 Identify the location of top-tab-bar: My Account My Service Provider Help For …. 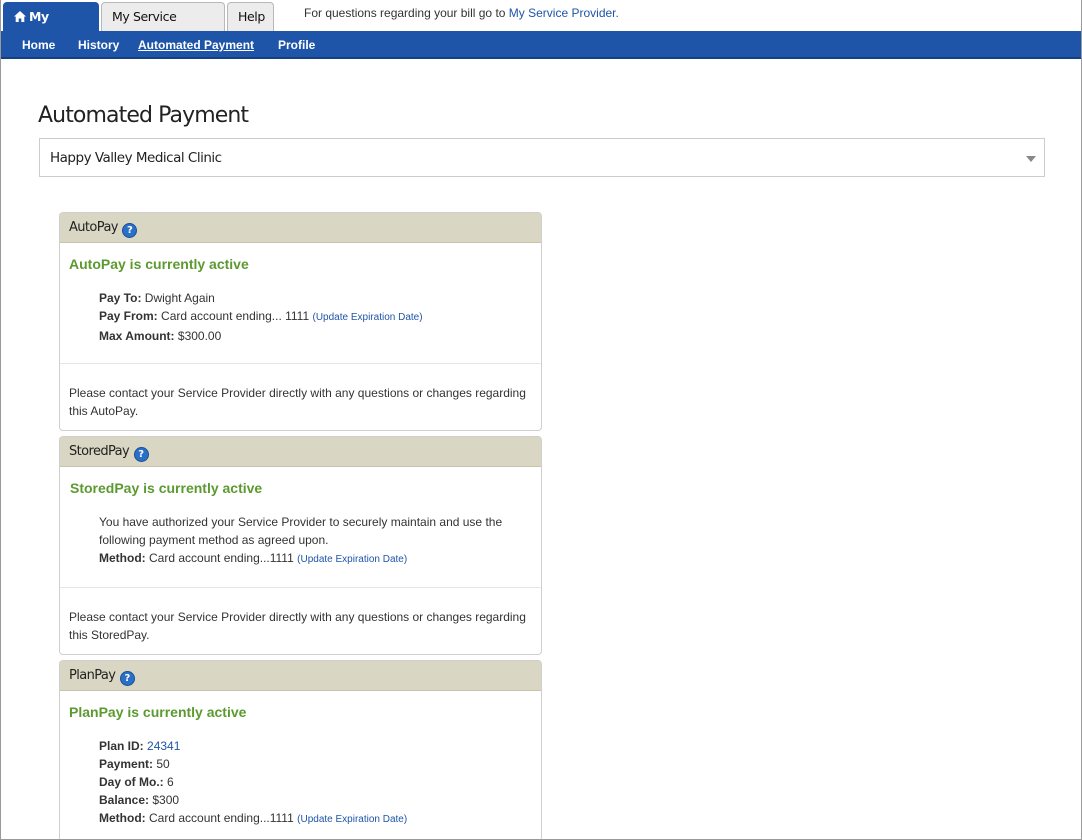
(541, 26).